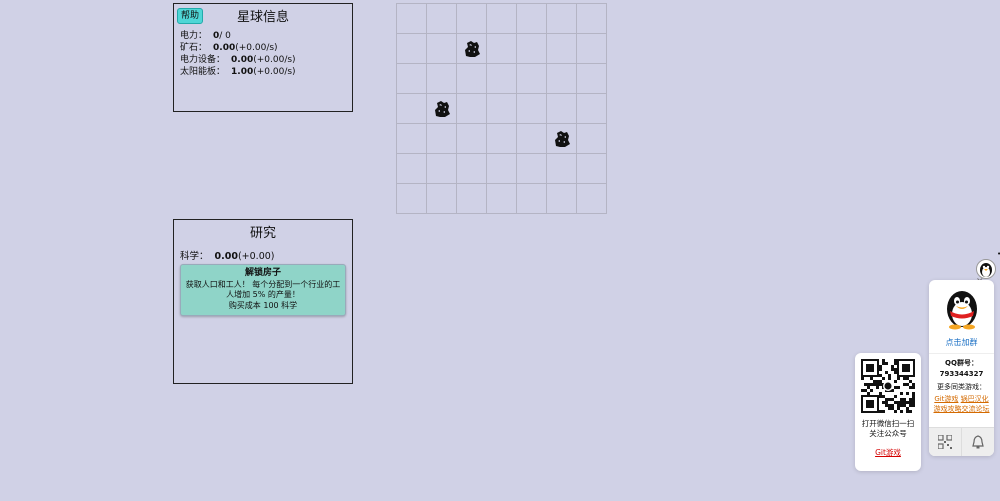  What do you see at coordinates (203, 72) in the screenshot?
I see `resource-label: 太阳能板：` at bounding box center [203, 72].